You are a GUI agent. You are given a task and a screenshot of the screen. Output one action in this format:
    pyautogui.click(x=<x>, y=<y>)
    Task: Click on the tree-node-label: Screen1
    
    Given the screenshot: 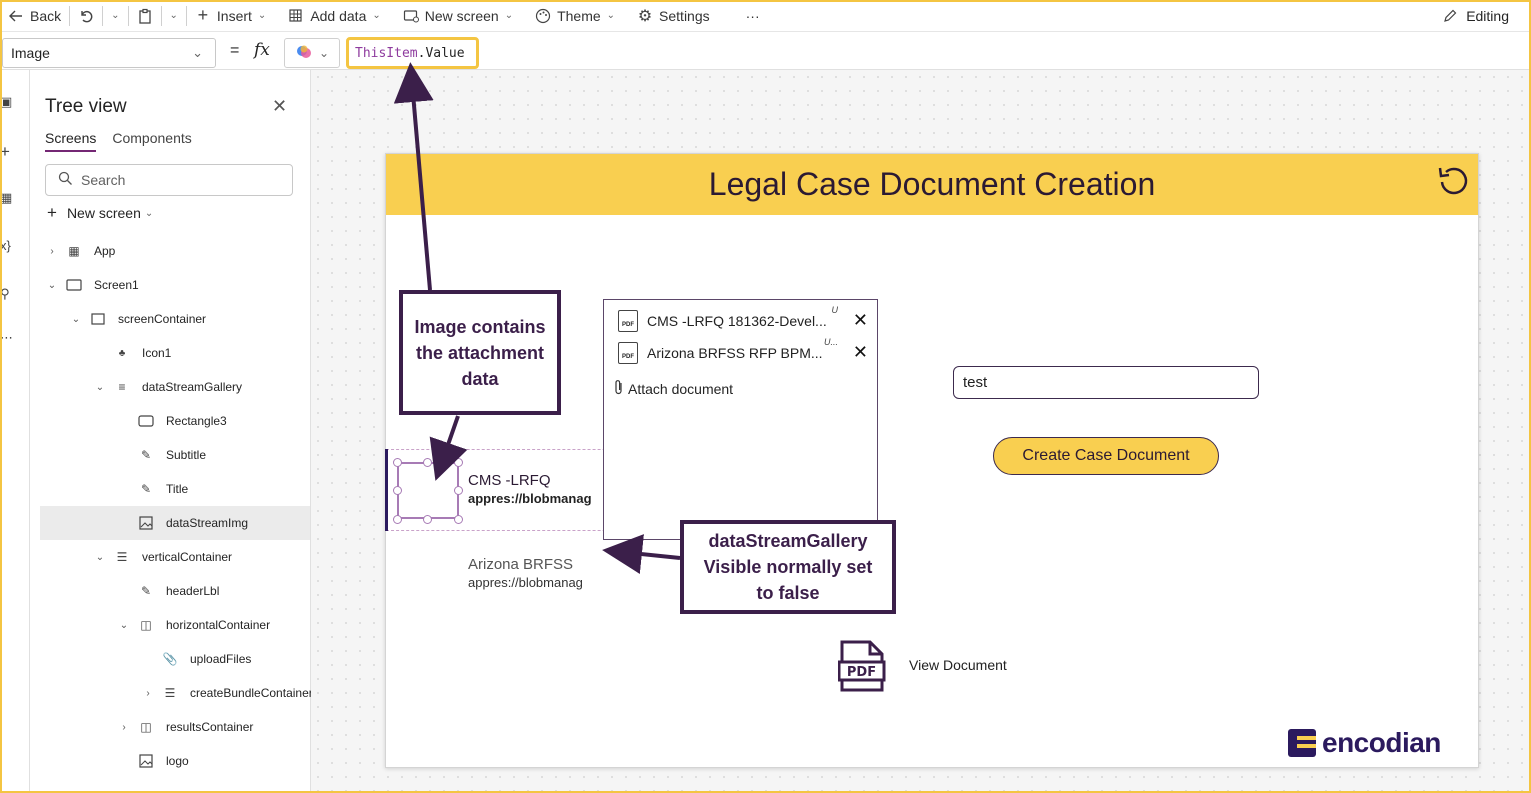 What is the action you would take?
    pyautogui.click(x=116, y=285)
    